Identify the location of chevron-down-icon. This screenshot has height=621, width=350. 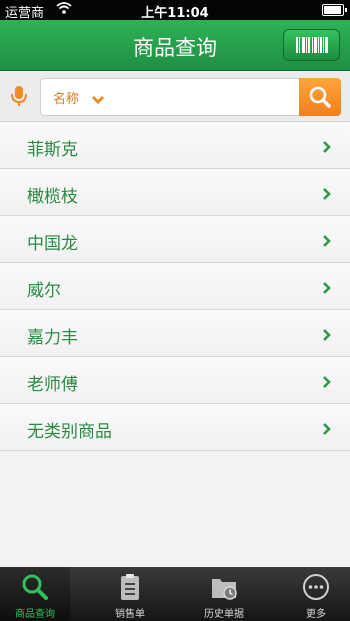
(98, 99).